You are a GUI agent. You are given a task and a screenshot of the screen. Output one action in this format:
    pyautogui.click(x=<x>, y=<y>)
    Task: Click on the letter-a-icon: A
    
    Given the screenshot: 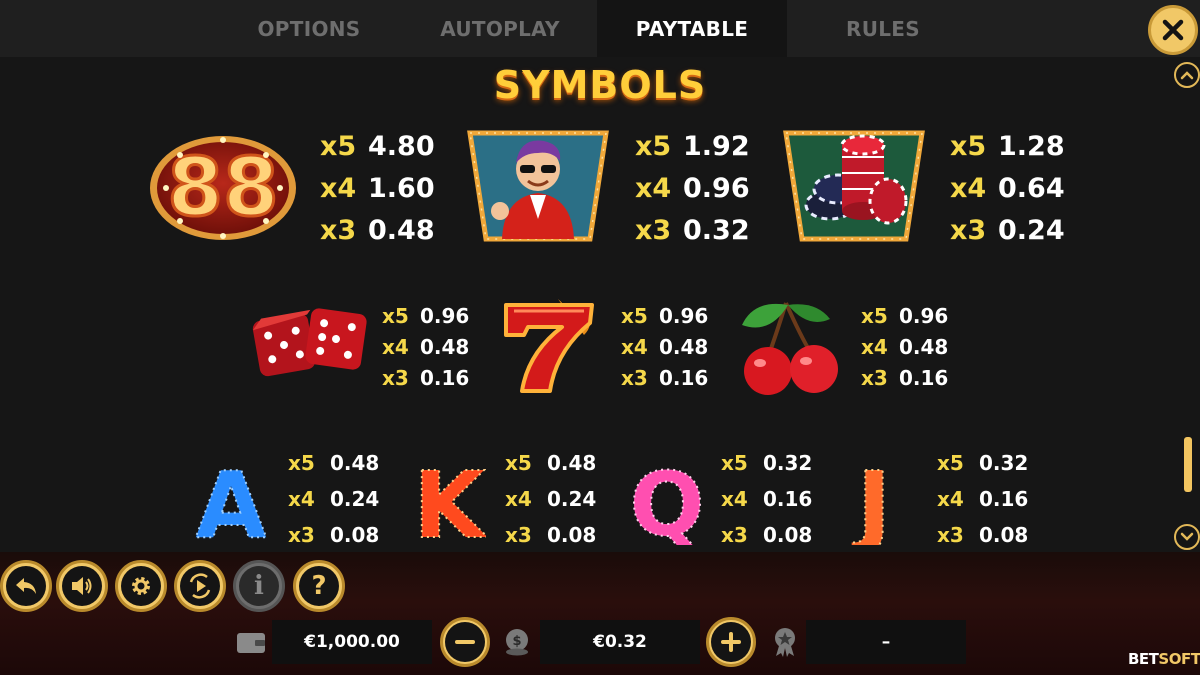 What is the action you would take?
    pyautogui.click(x=230, y=499)
    